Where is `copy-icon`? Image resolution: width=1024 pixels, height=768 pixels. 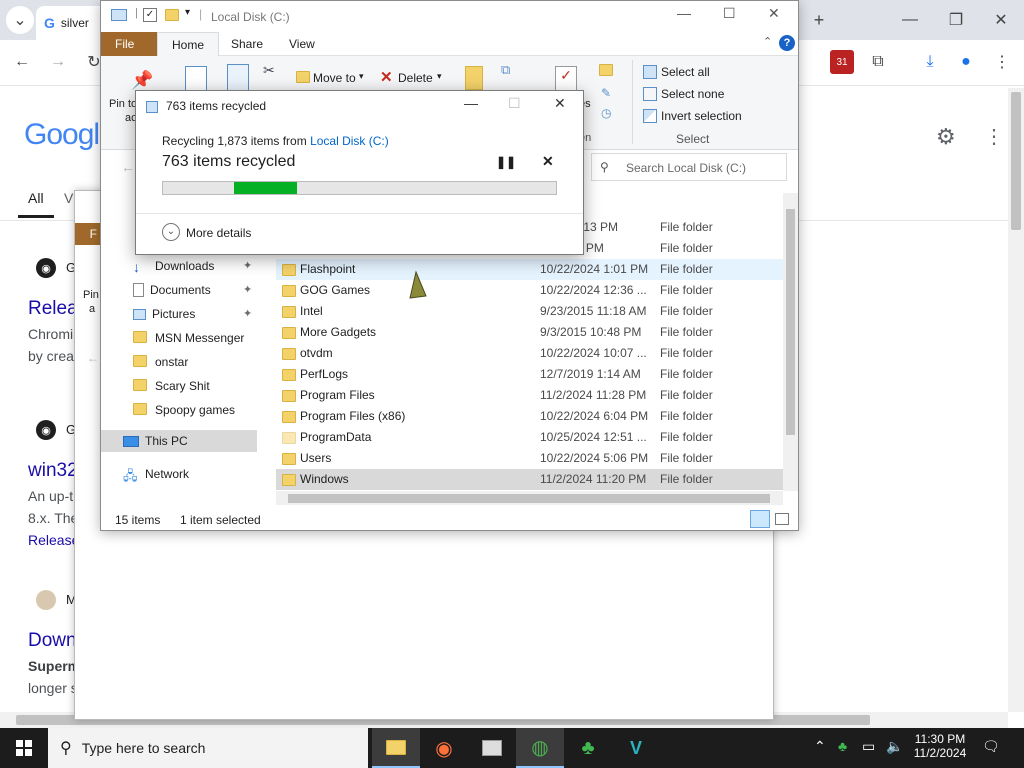
copy-icon is located at coordinates (196, 79).